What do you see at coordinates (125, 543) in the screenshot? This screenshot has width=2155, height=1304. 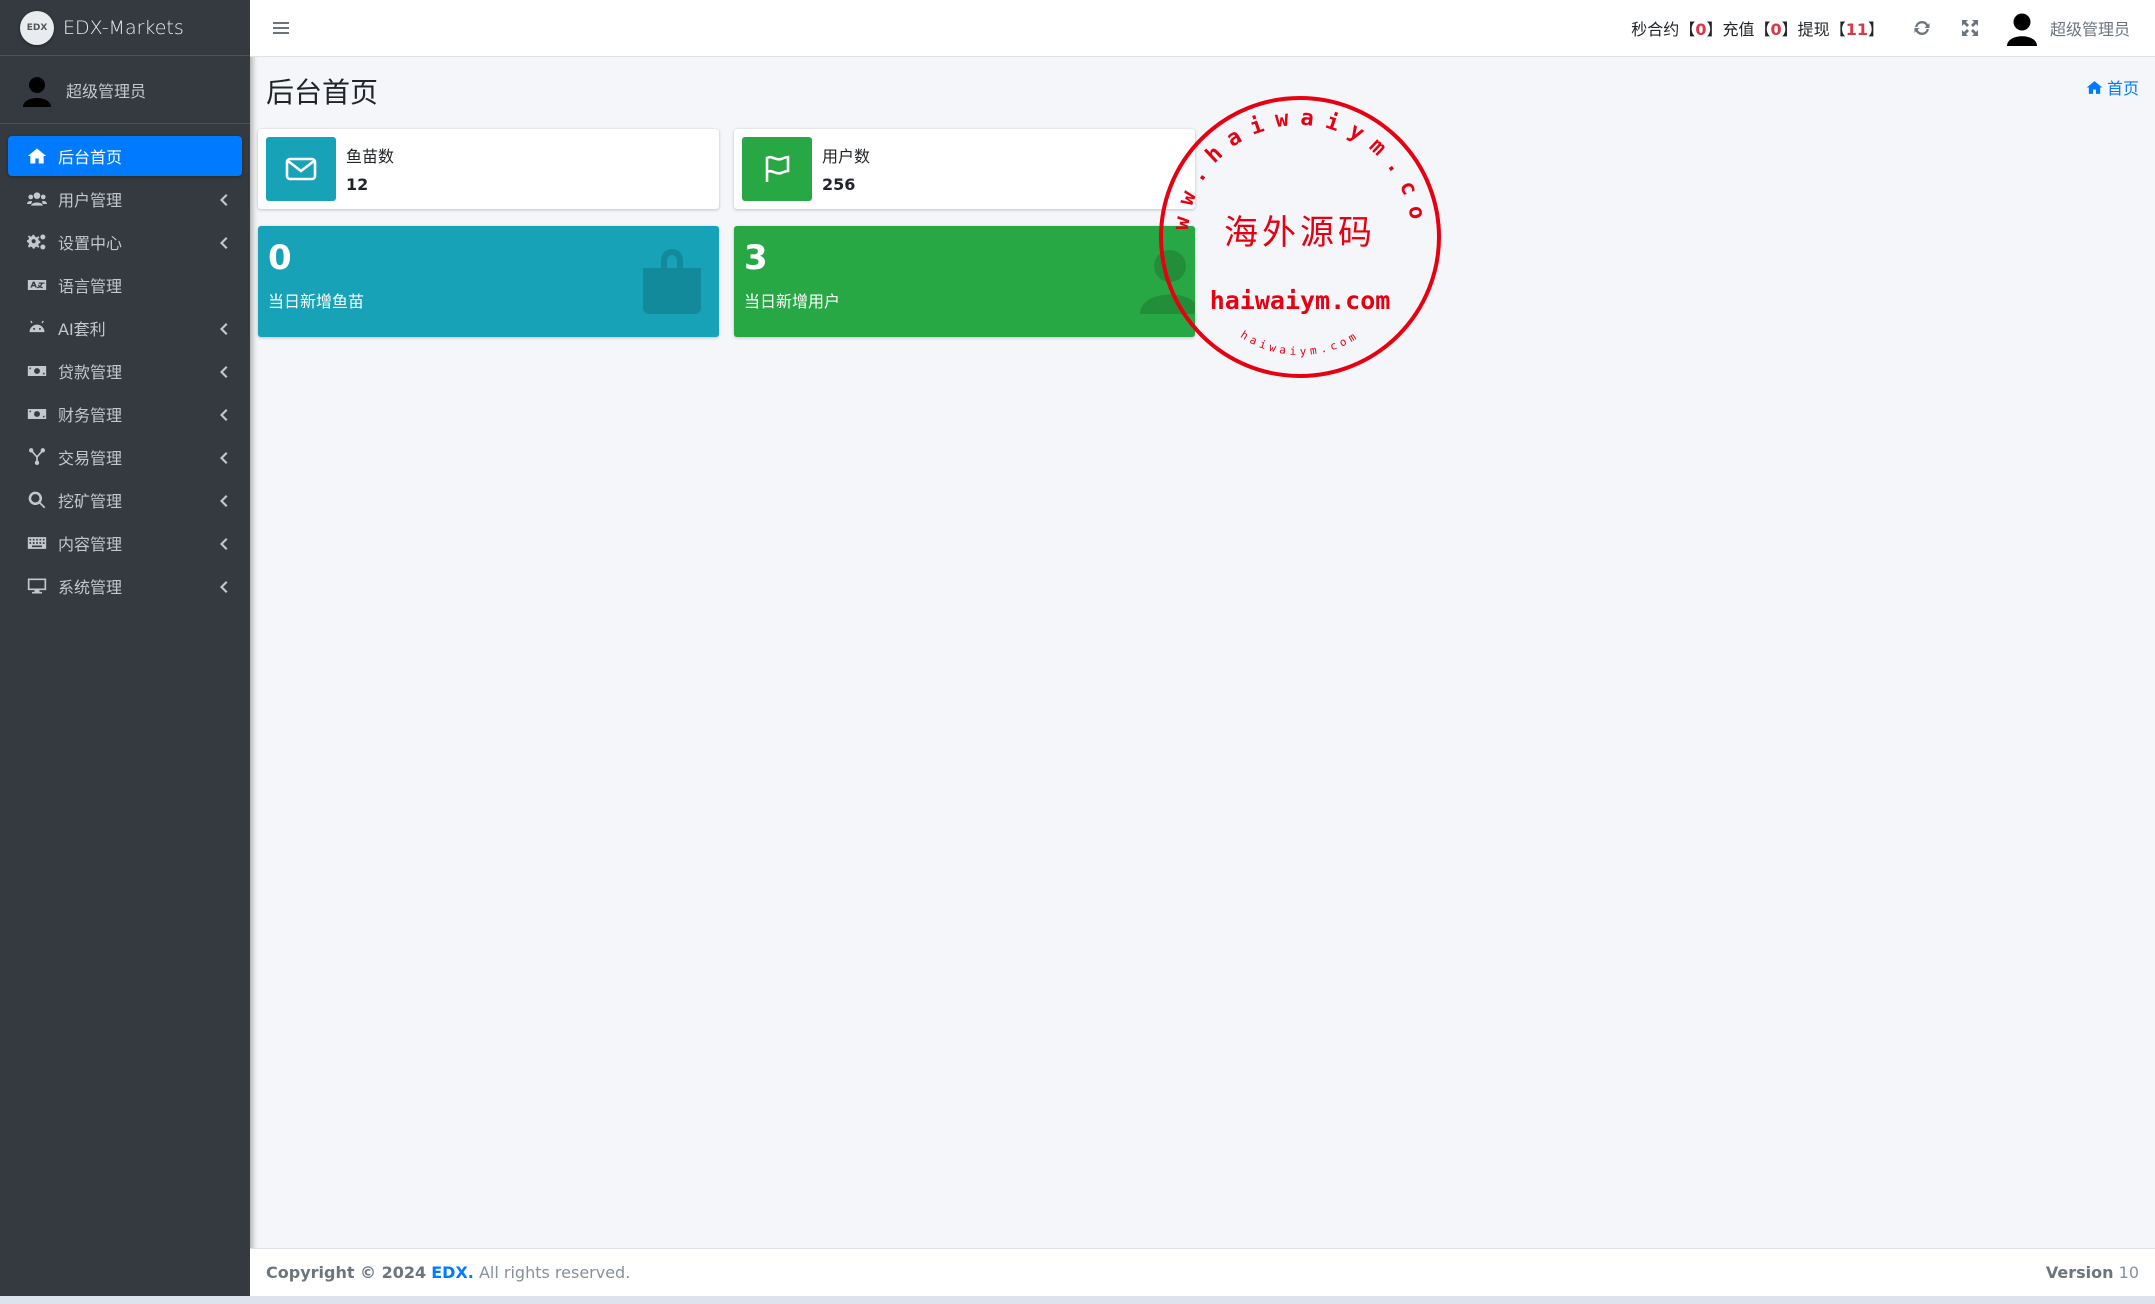 I see `sidebar-item-content: 内容管理` at bounding box center [125, 543].